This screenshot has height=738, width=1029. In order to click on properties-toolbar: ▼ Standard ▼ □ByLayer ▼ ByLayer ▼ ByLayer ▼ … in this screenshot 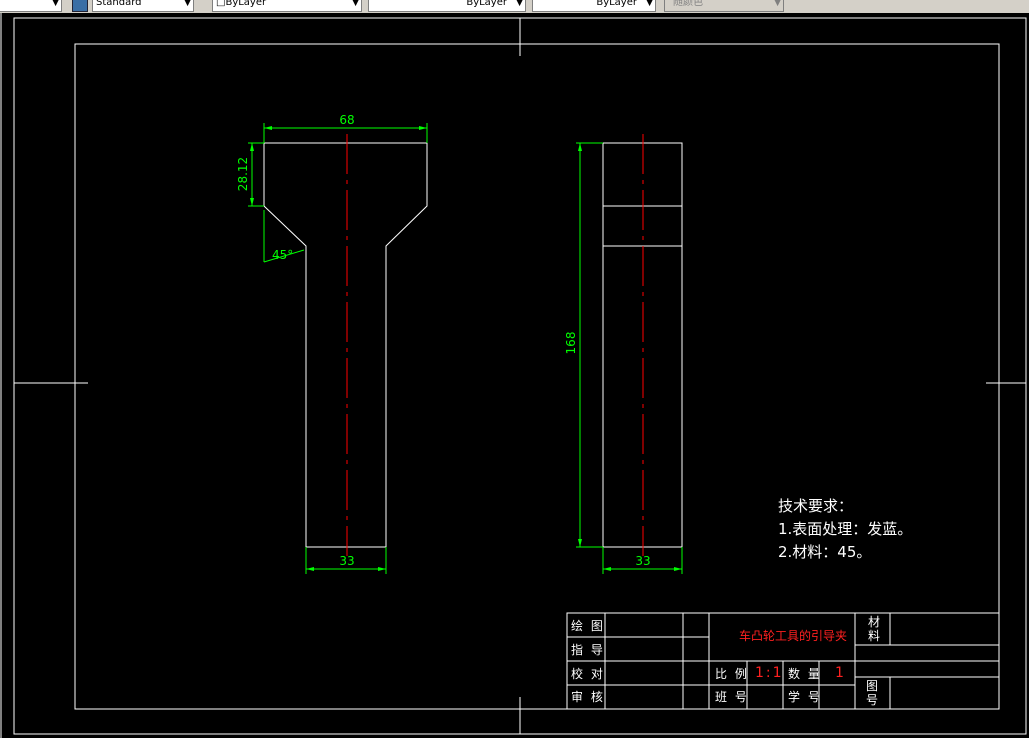, I will do `click(514, 6)`.